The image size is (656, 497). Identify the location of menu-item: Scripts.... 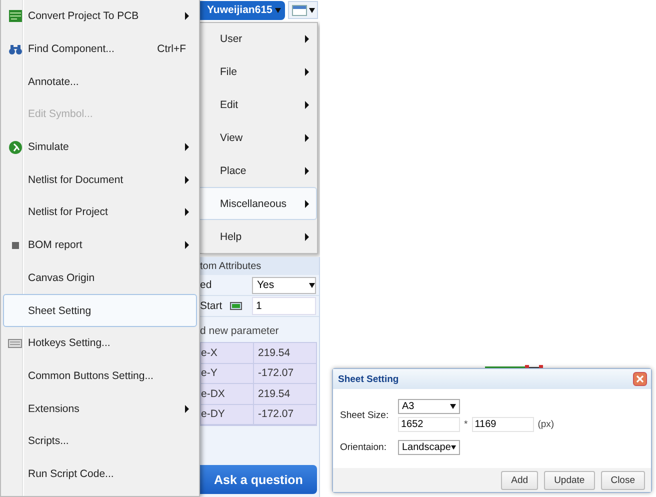
(100, 441).